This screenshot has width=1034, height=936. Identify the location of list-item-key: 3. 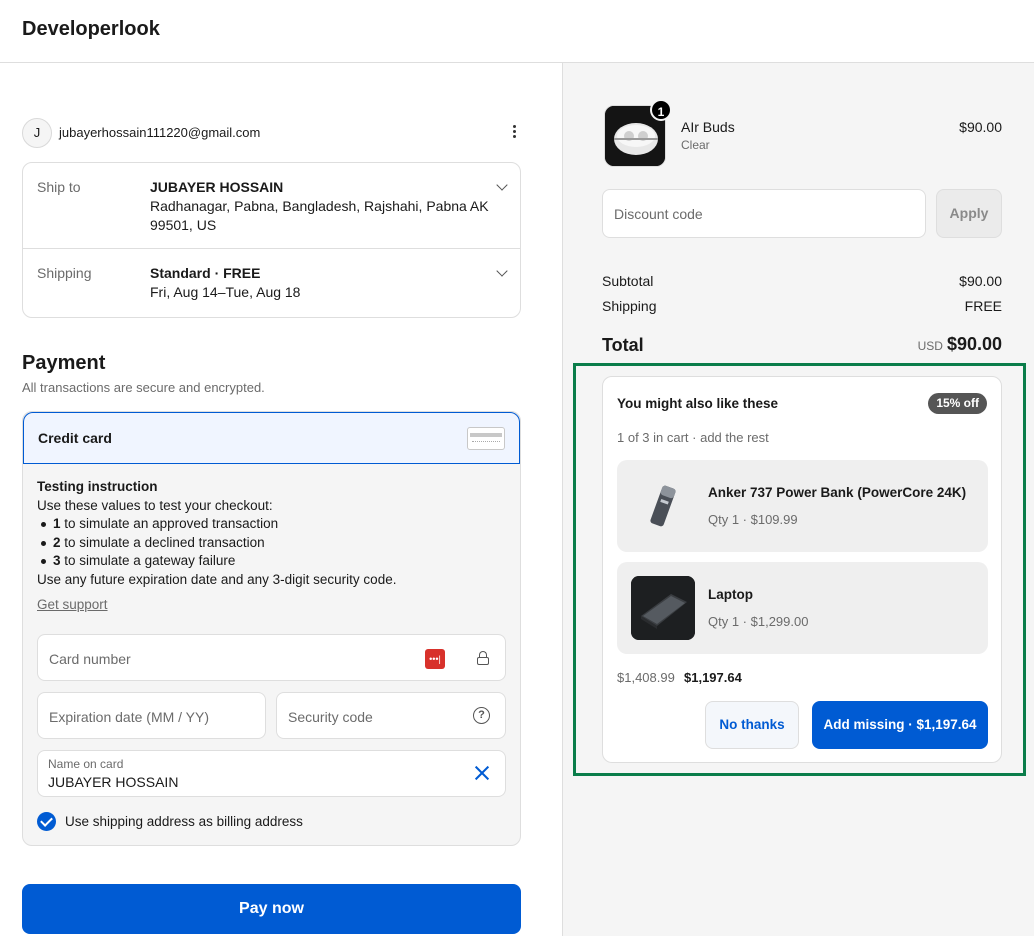
(57, 560).